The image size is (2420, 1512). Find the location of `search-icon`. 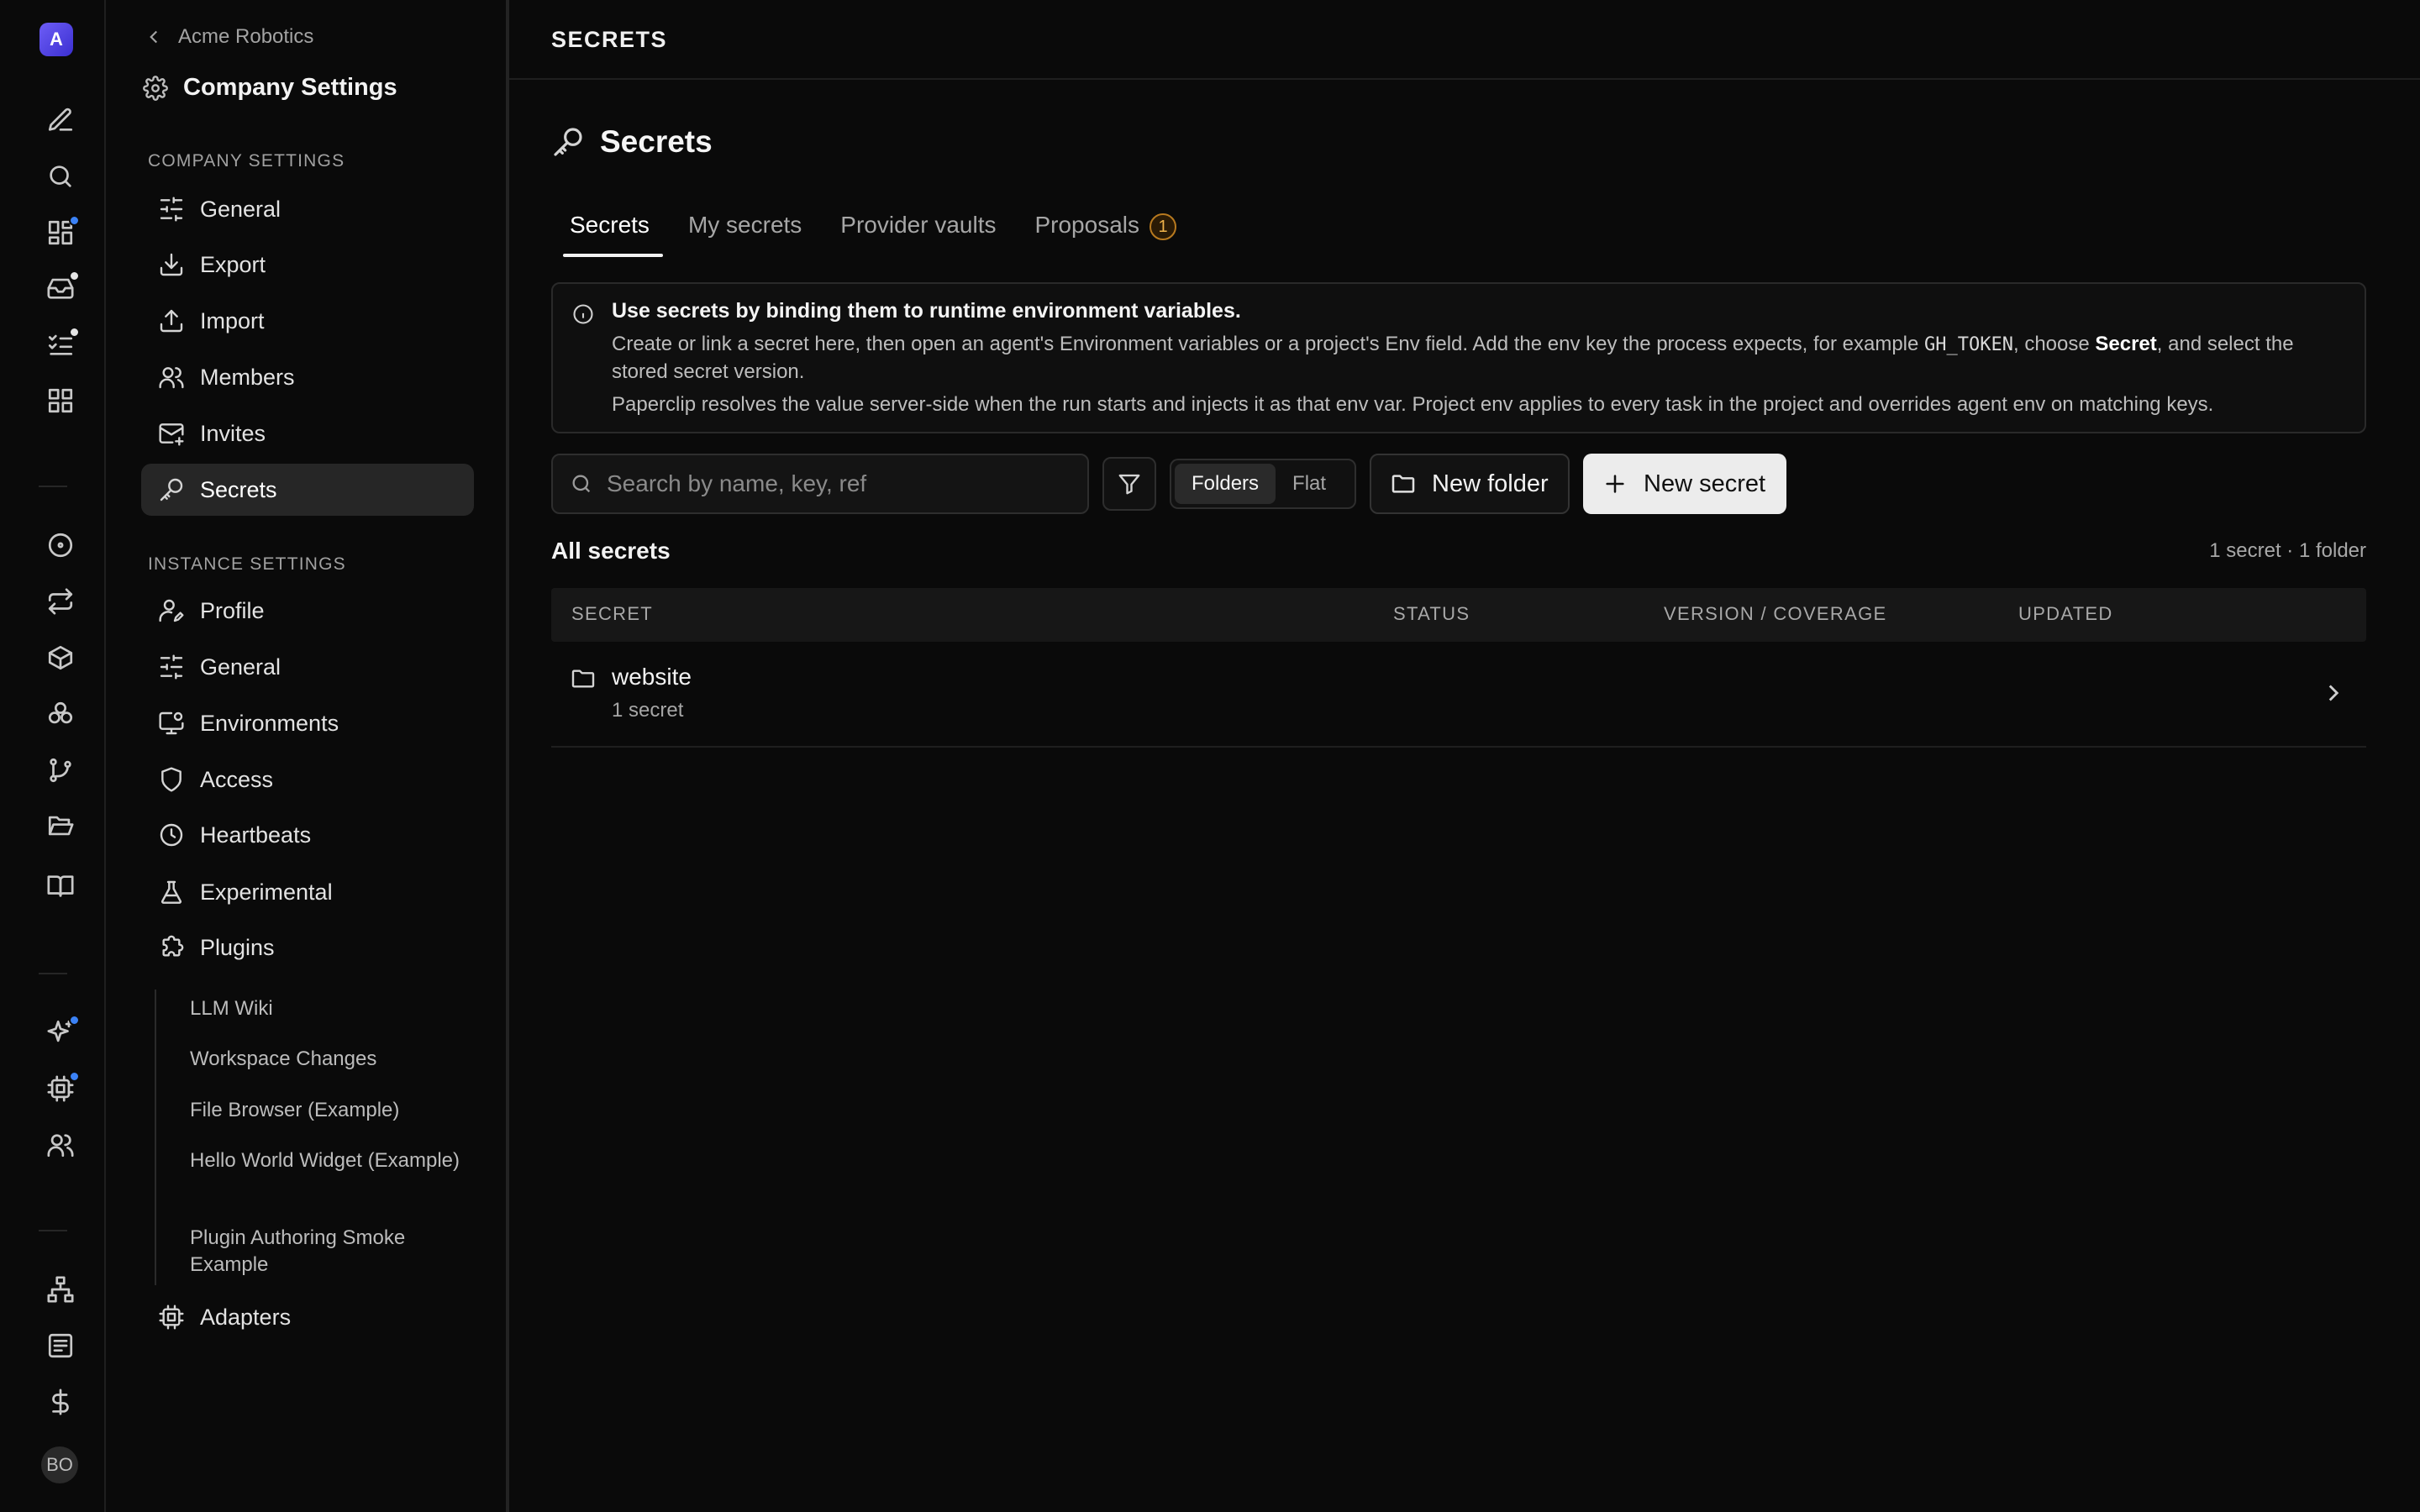

search-icon is located at coordinates (60, 176).